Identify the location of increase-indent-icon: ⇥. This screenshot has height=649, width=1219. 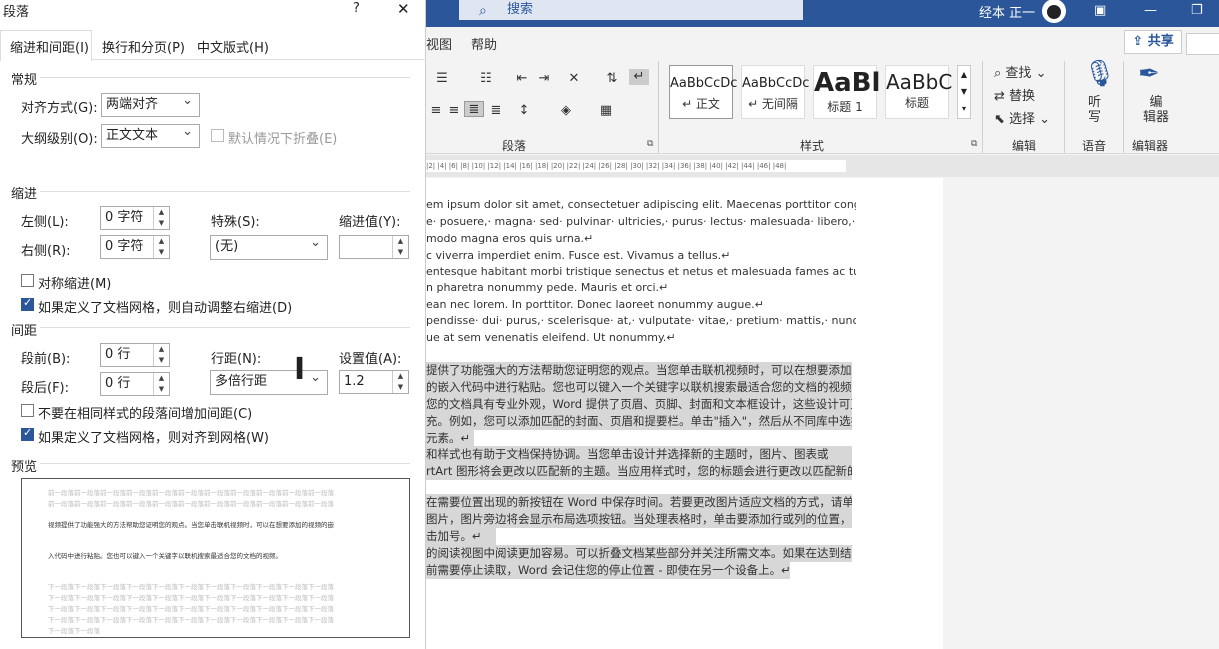
(544, 79).